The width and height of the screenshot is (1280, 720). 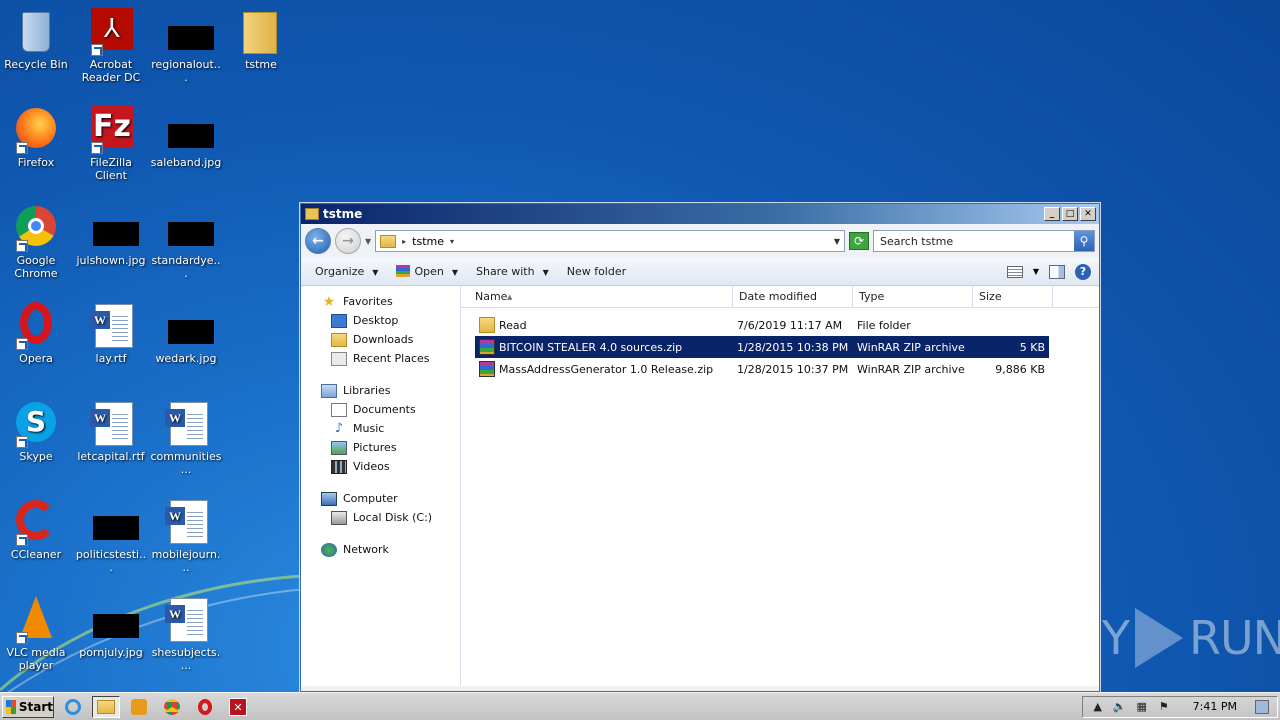 What do you see at coordinates (388, 241) in the screenshot?
I see `folder-icon` at bounding box center [388, 241].